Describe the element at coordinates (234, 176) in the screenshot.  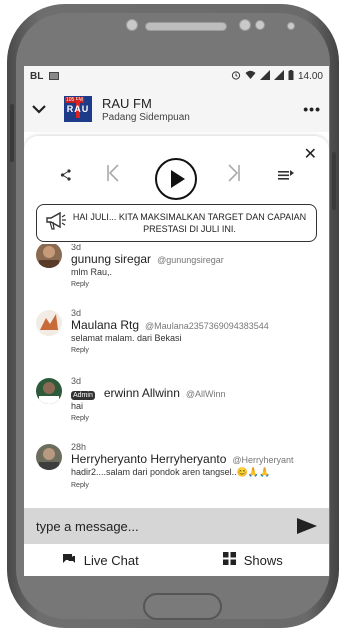
I see `next-icon` at that location.